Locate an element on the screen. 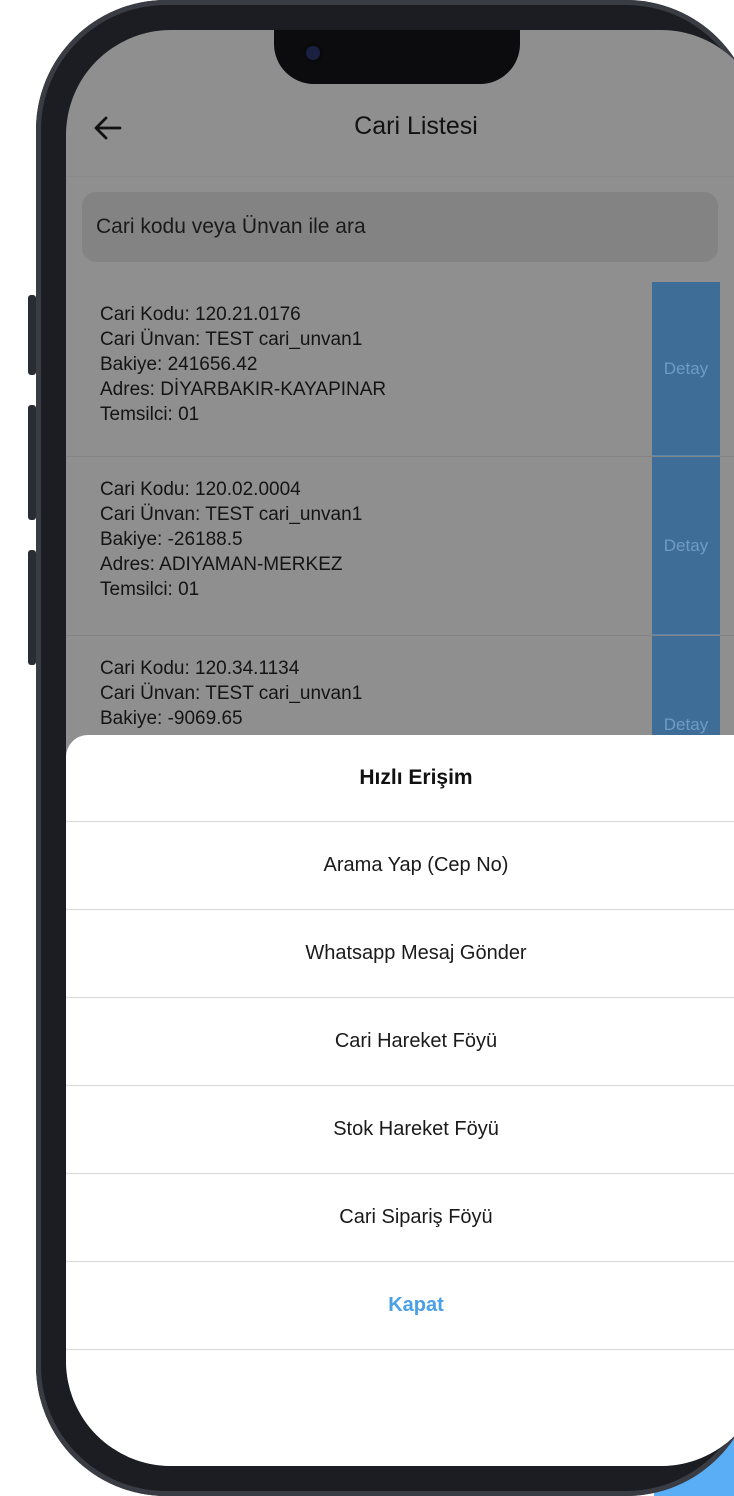  page-title: Cari Listesi is located at coordinates (416, 126).